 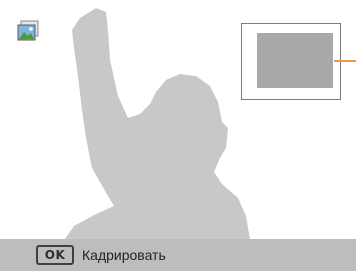 What do you see at coordinates (345, 61) in the screenshot?
I see `callout-pointer` at bounding box center [345, 61].